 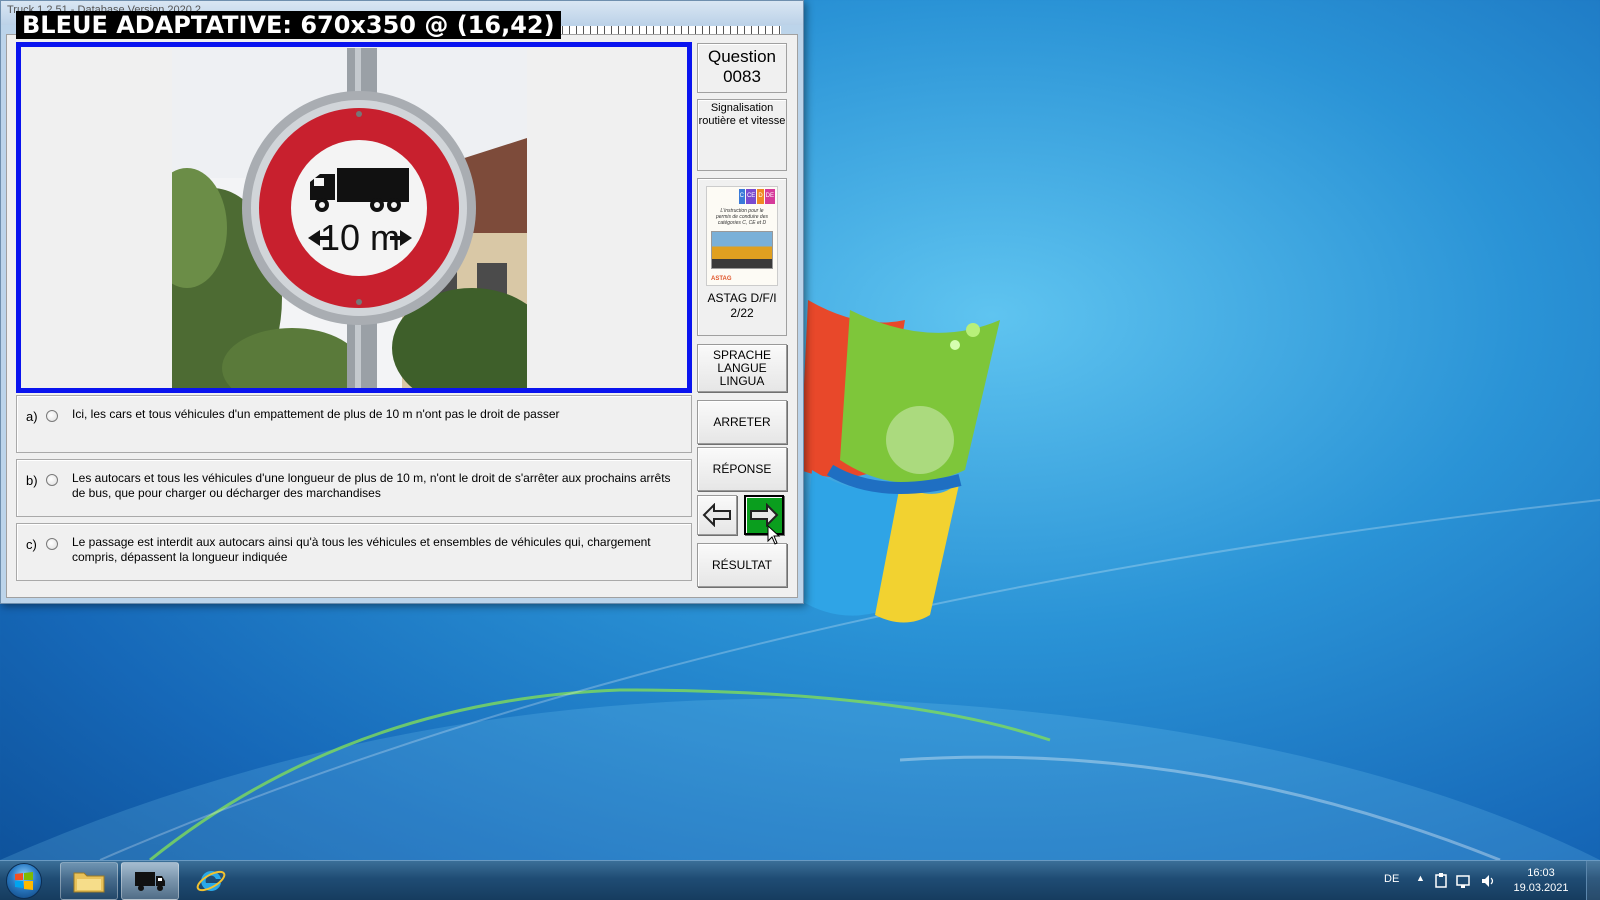 I want to click on question-number-panel: Question 0083, so click(x=742, y=68).